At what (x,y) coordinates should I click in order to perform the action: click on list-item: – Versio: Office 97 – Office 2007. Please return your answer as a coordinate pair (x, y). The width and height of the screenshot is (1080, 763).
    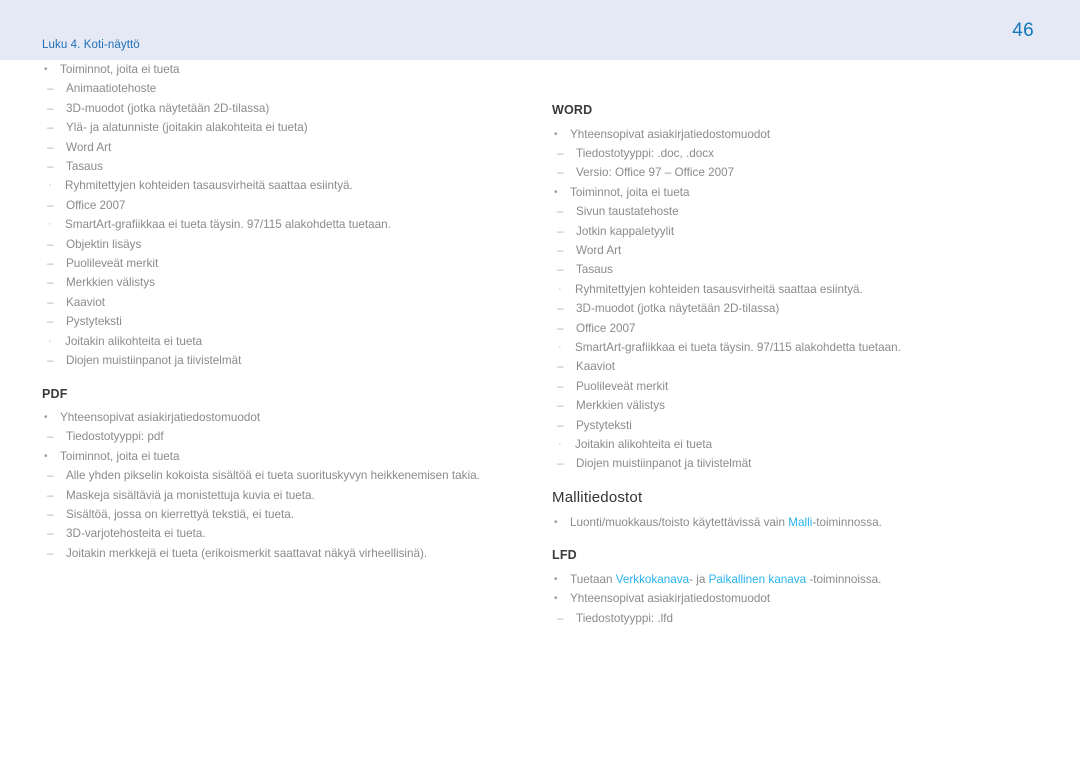
    Looking at the image, I should click on (787, 172).